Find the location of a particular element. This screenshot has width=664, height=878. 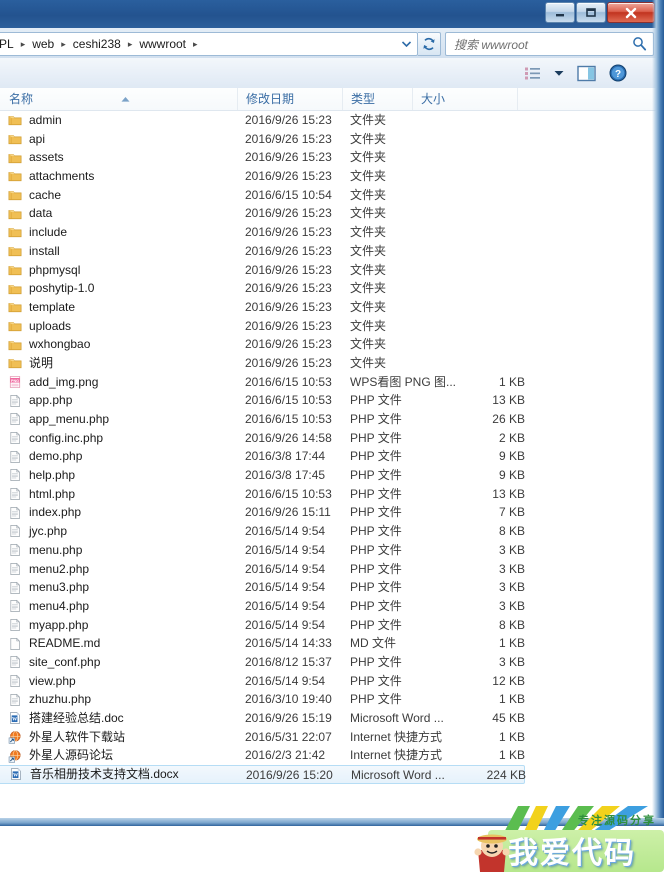

file-date-cell: 2016/2/3 21:42 is located at coordinates (285, 755).